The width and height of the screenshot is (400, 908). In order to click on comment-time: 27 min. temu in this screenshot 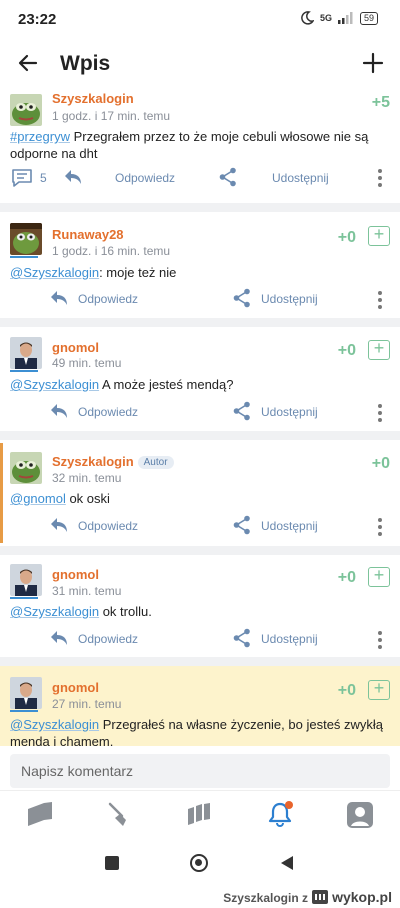, I will do `click(87, 704)`.